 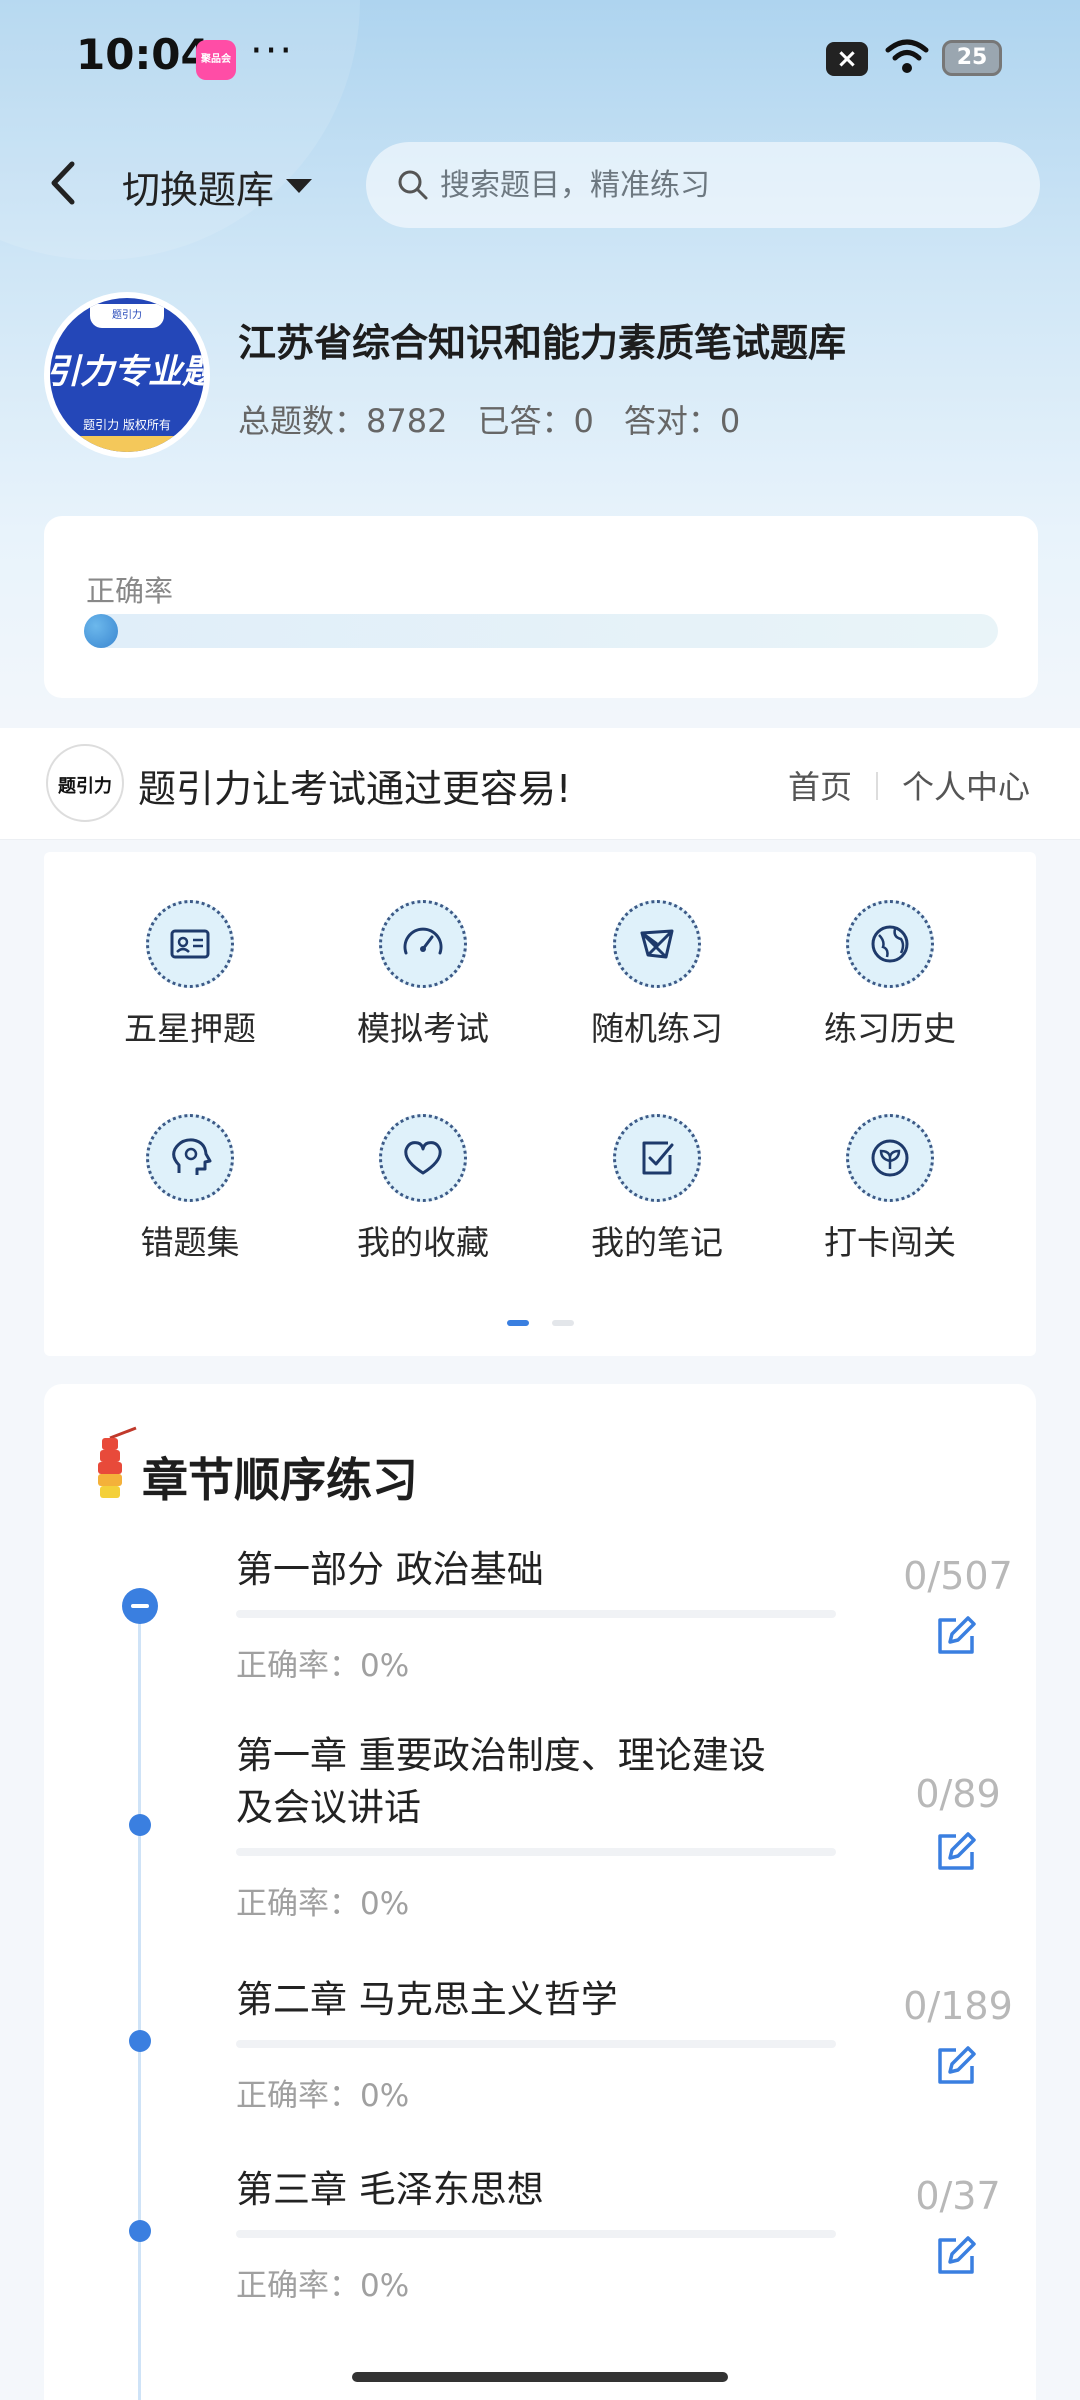 What do you see at coordinates (85, 783) in the screenshot?
I see `brand-logo: 题引力` at bounding box center [85, 783].